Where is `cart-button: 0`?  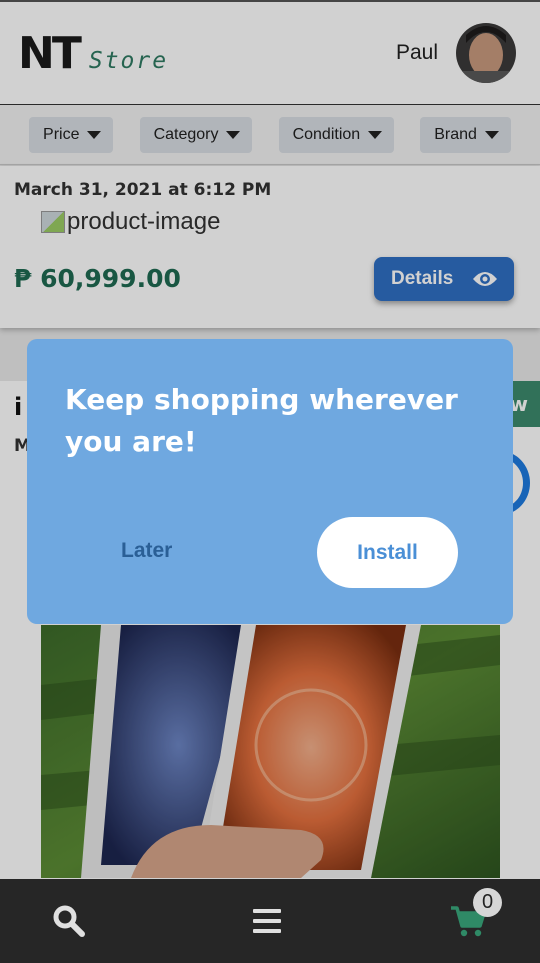
cart-button: 0 is located at coordinates (475, 914).